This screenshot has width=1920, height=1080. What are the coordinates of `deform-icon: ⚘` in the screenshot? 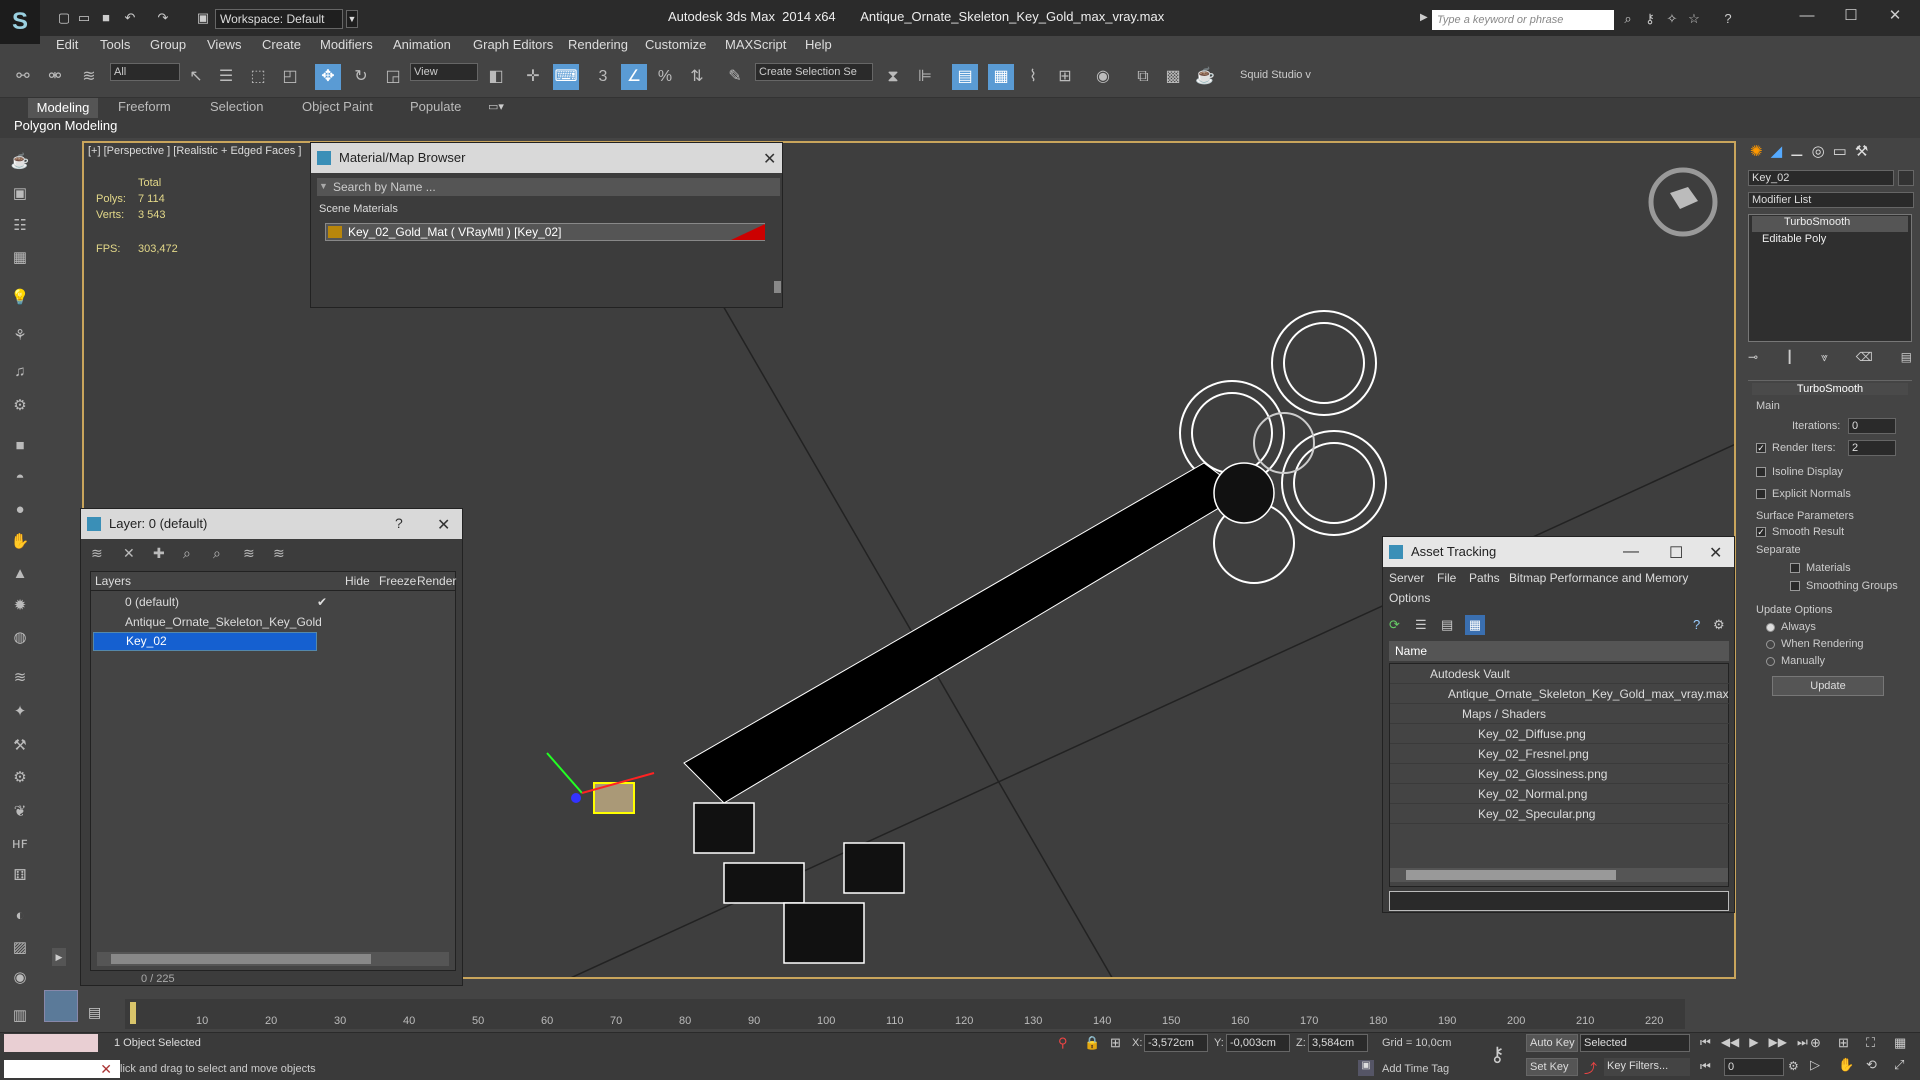 It's located at (20, 336).